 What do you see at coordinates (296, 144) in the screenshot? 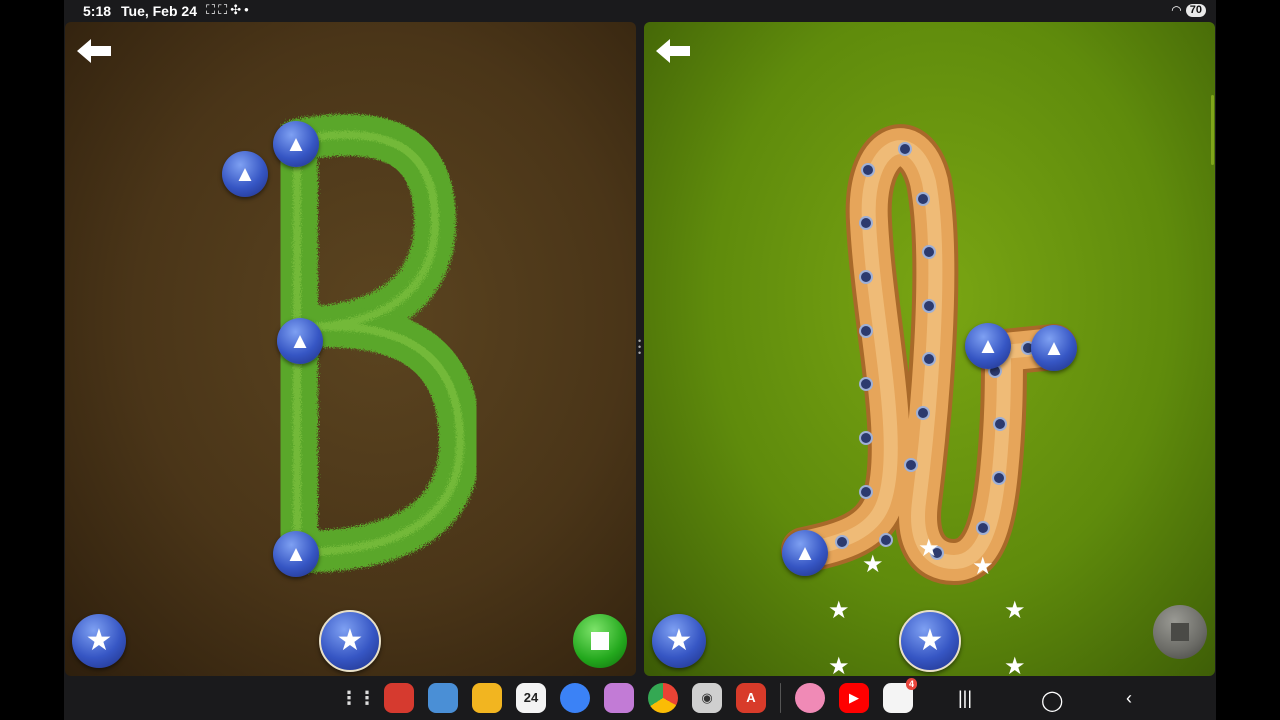
I see `path-marker-start-2: ▲` at bounding box center [296, 144].